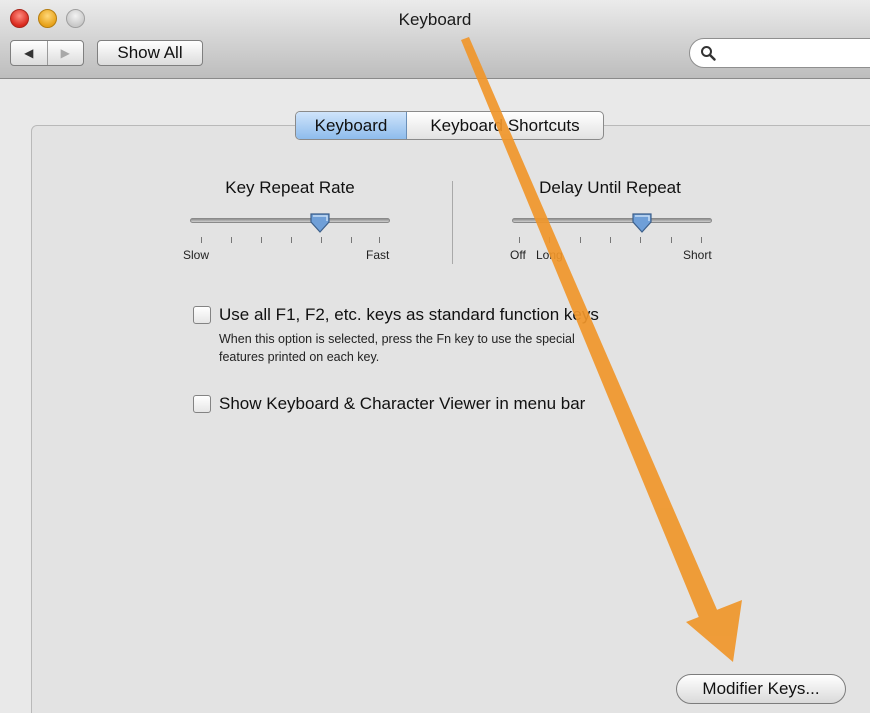 This screenshot has height=713, width=870. Describe the element at coordinates (290, 187) in the screenshot. I see `key-repeat-rate-title: Key Repeat Rate` at that location.